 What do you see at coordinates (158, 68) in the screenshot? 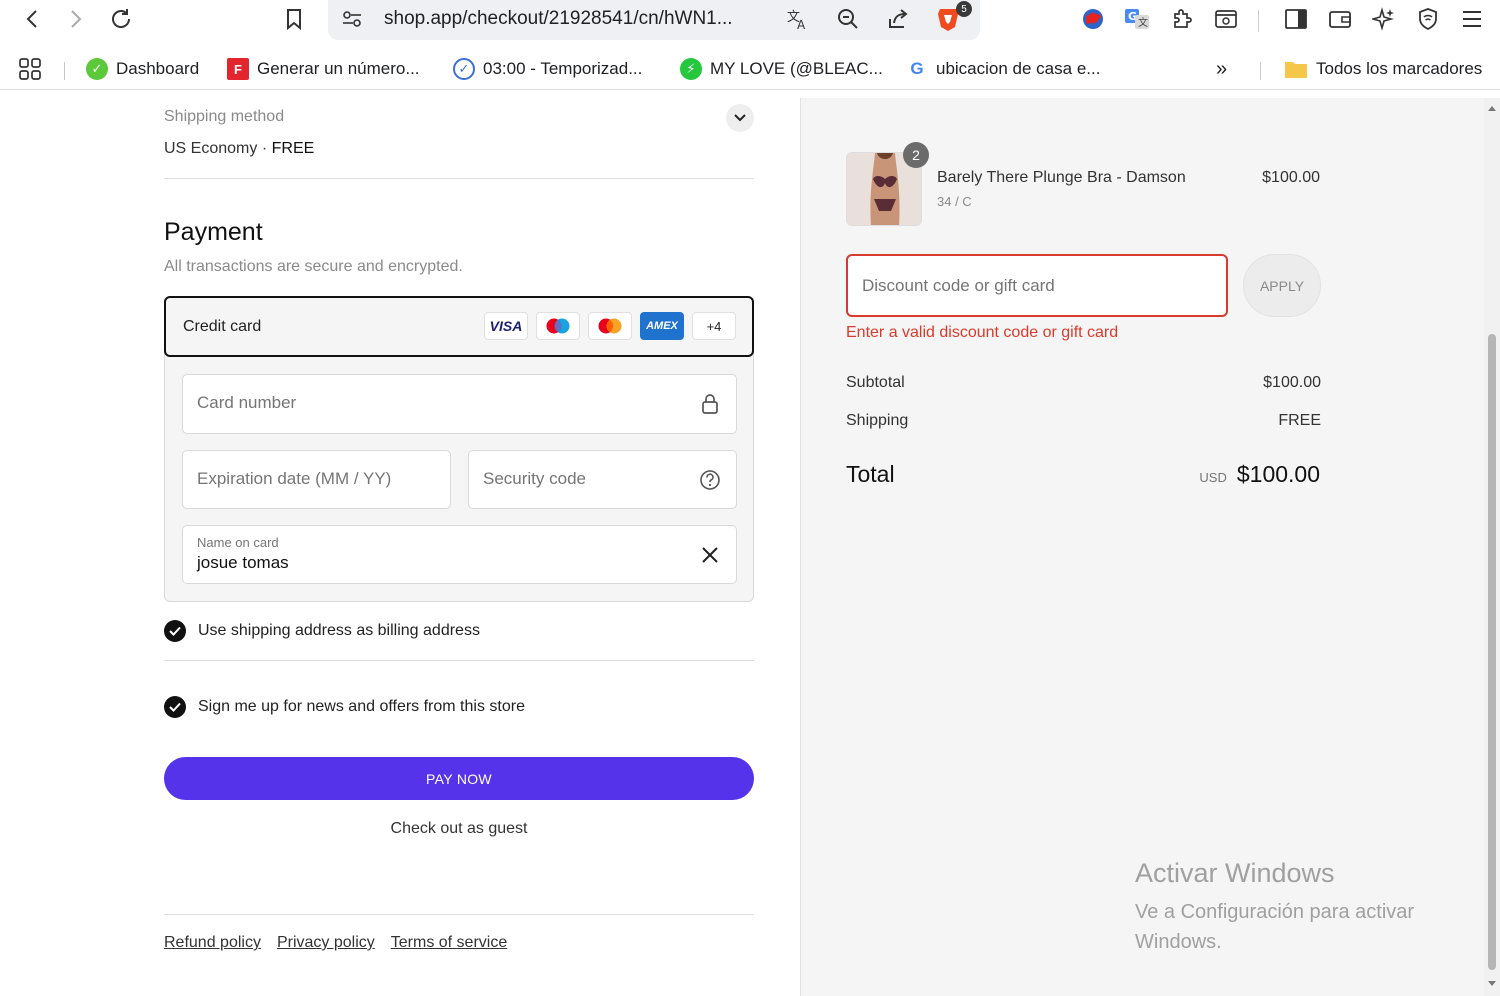
I see `bookmark-label: Dashboard` at bounding box center [158, 68].